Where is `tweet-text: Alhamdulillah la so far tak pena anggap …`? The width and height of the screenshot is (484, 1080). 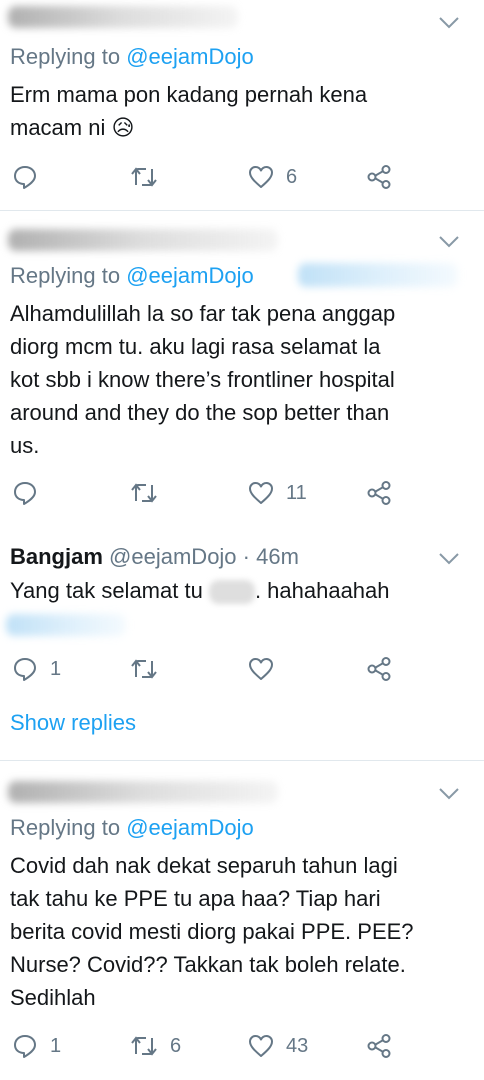 tweet-text: Alhamdulillah la so far tak pena anggap … is located at coordinates (202, 379).